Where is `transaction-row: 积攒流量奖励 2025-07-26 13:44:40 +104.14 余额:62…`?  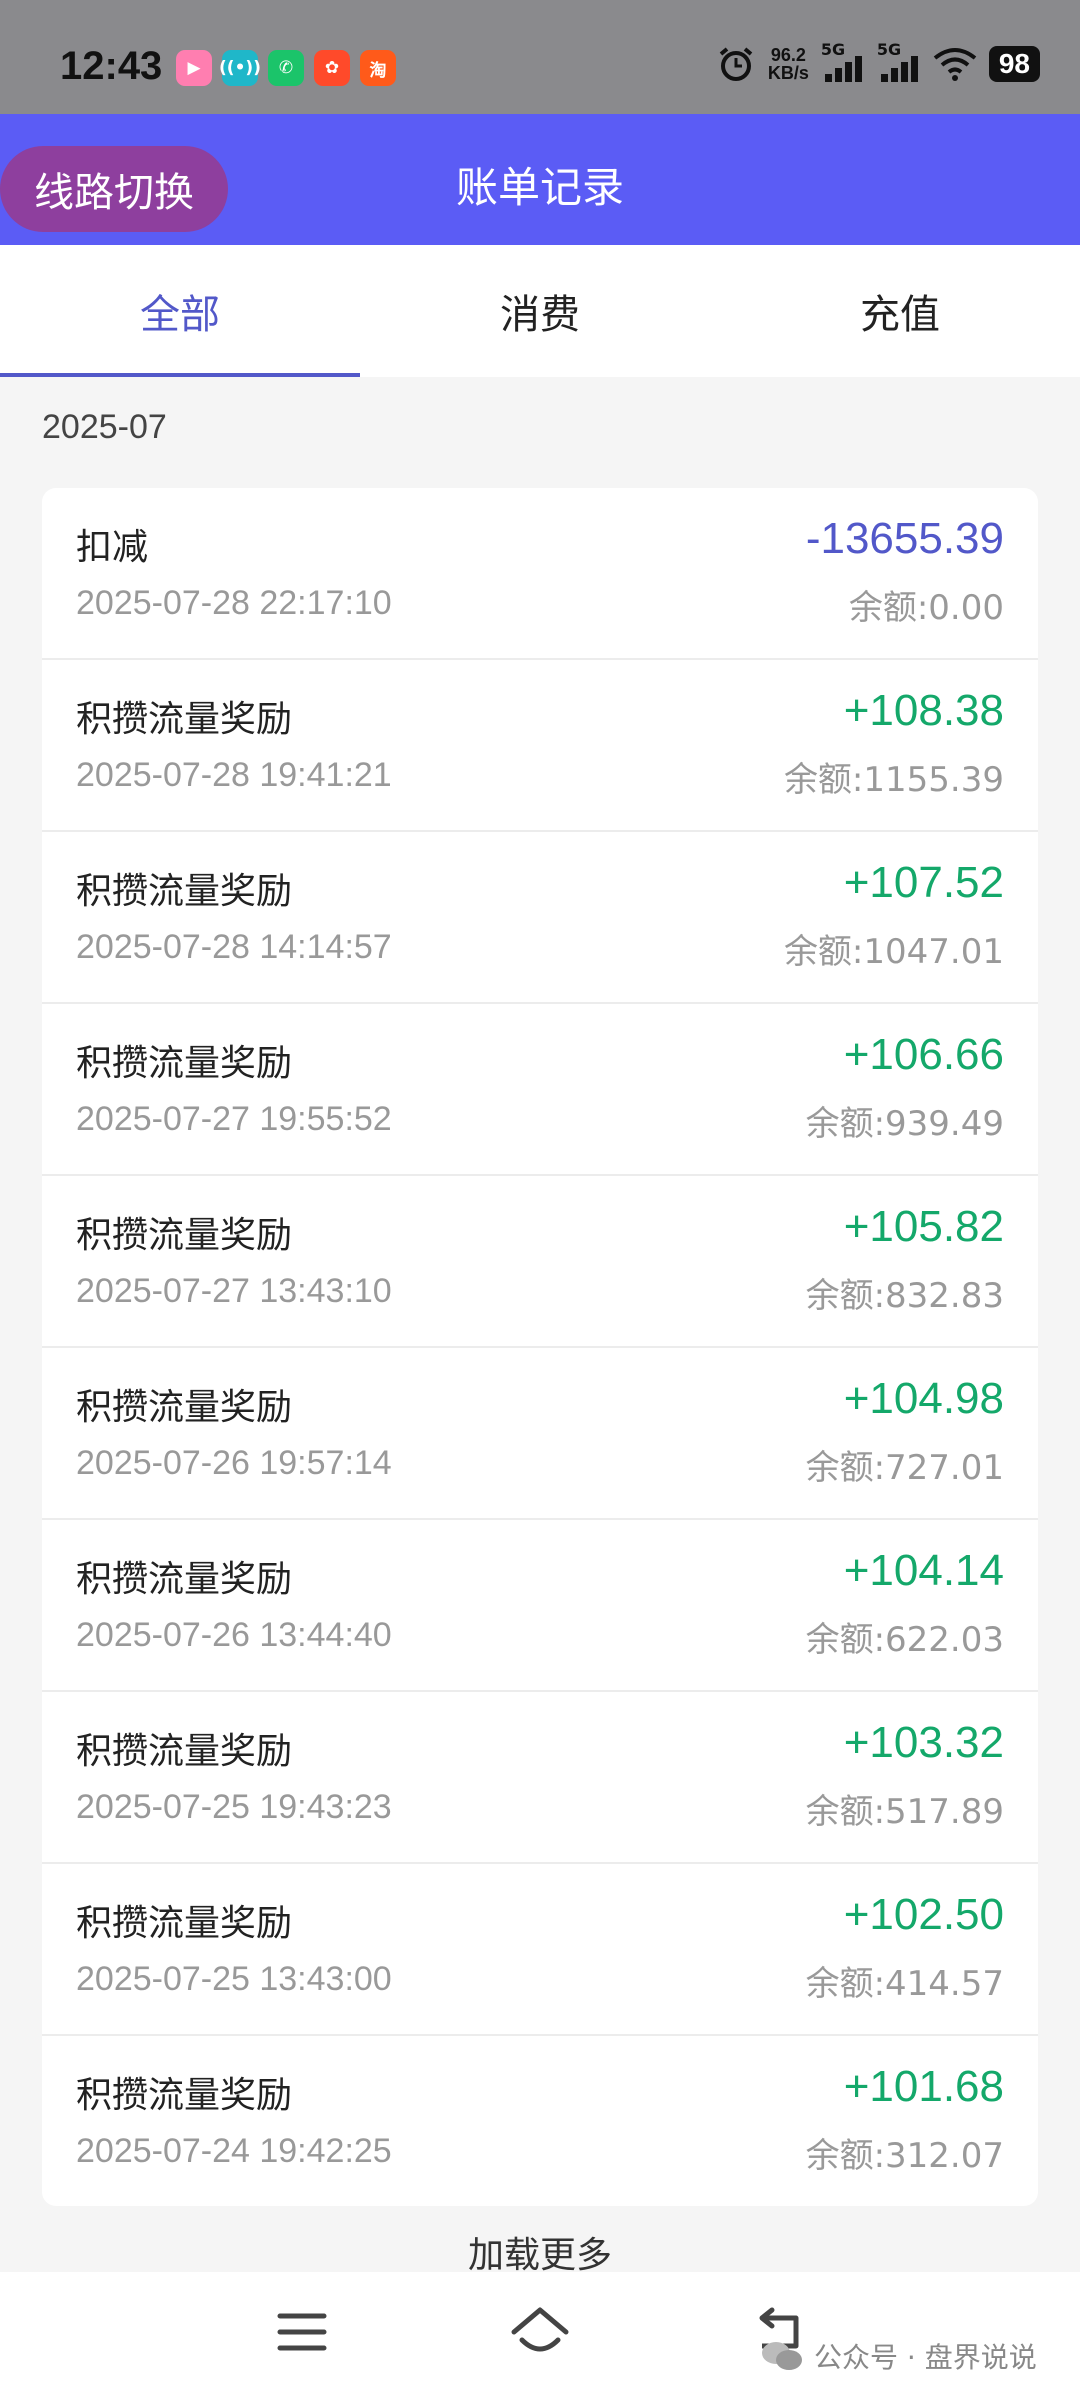 transaction-row: 积攒流量奖励 2025-07-26 13:44:40 +104.14 余额:62… is located at coordinates (540, 1606).